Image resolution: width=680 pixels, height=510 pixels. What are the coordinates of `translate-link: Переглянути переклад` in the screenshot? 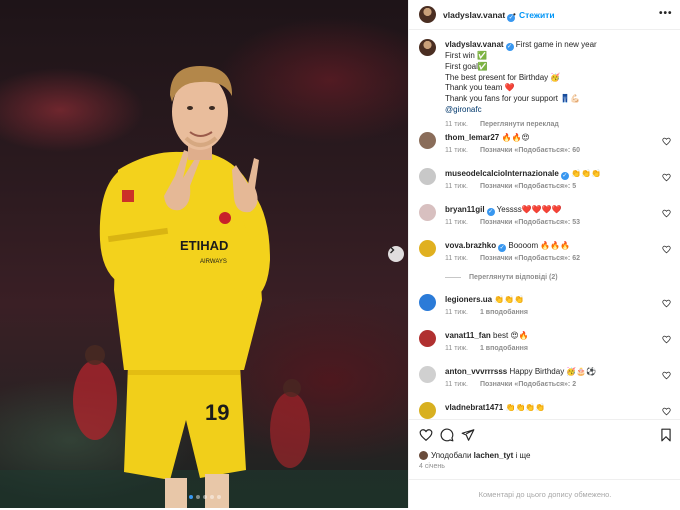 It's located at (519, 124).